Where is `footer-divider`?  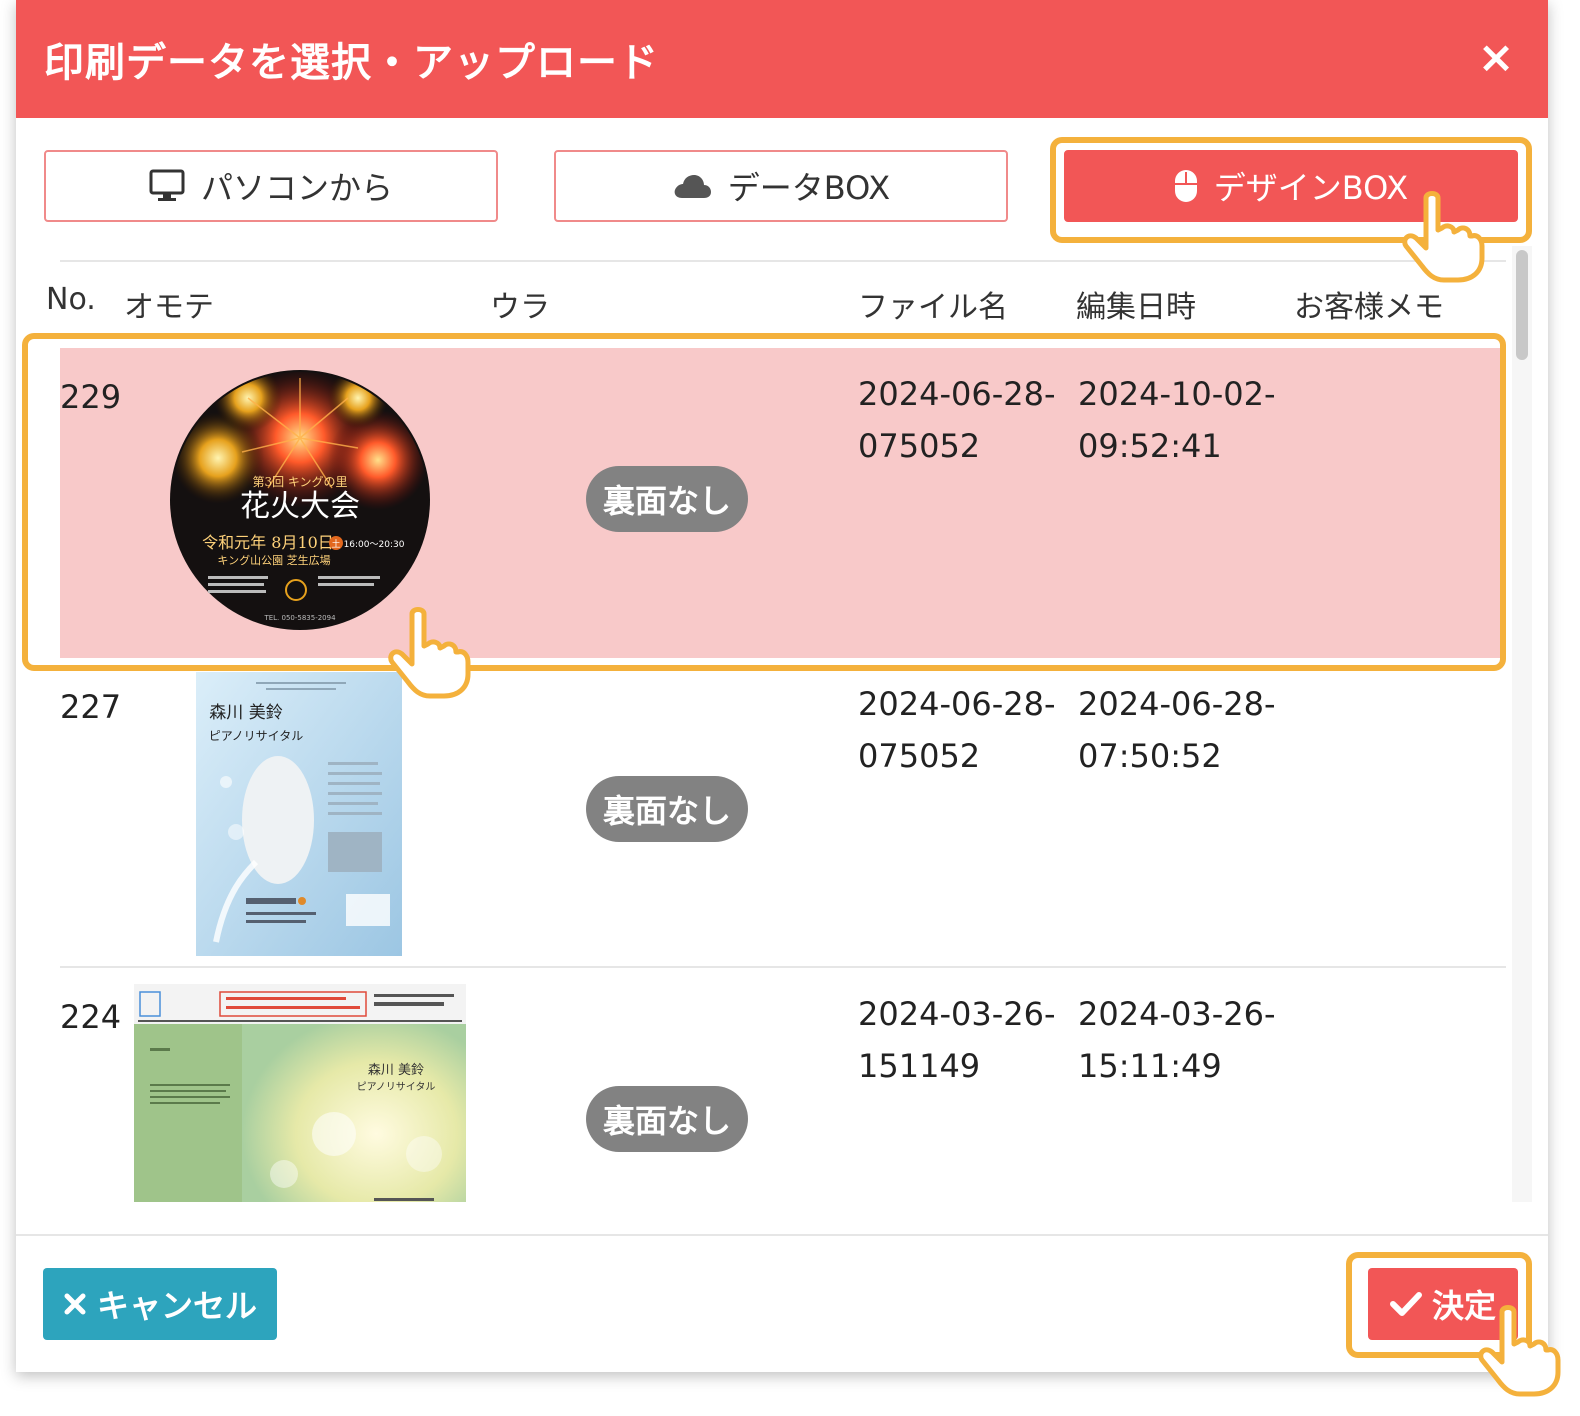
footer-divider is located at coordinates (782, 1235).